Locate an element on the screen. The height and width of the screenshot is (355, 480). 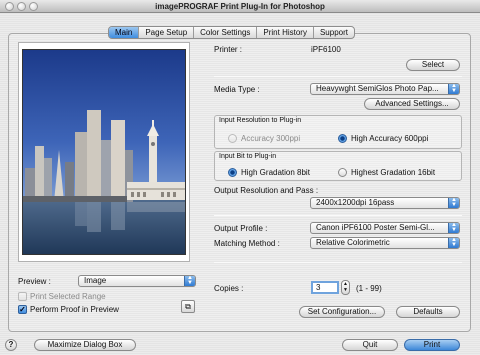
preview-mode-select: Image ▲ ▼ is located at coordinates (137, 281).